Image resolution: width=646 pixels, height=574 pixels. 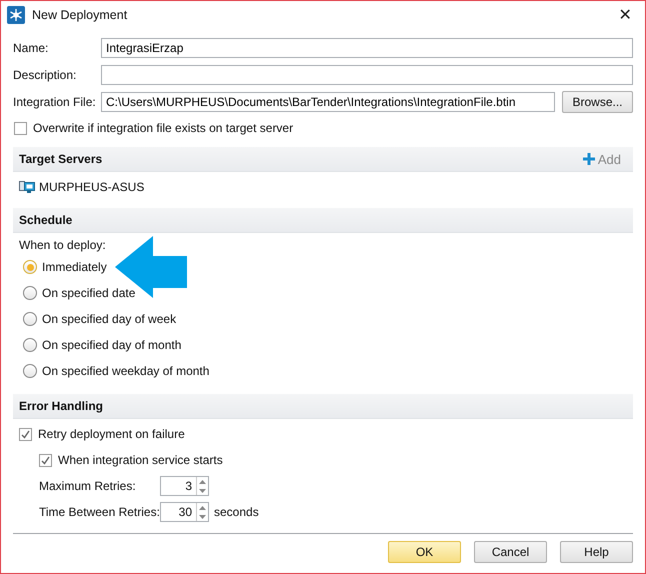 What do you see at coordinates (62, 245) in the screenshot?
I see `prompt-label: When to deploy:` at bounding box center [62, 245].